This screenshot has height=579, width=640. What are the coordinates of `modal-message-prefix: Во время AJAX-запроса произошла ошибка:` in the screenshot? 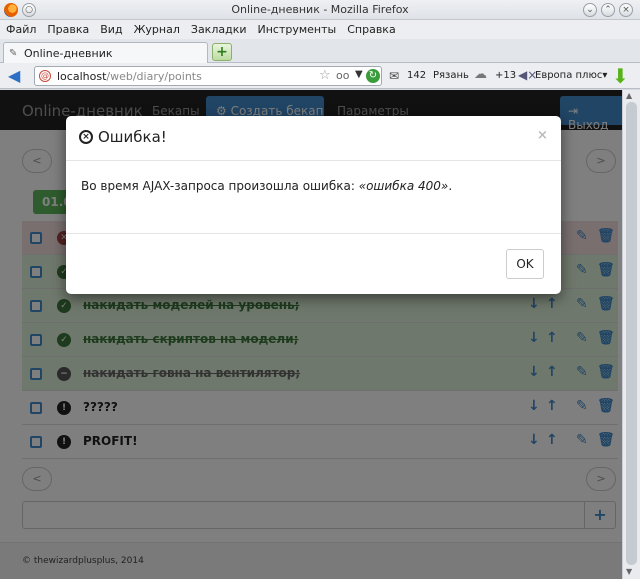 It's located at (220, 186).